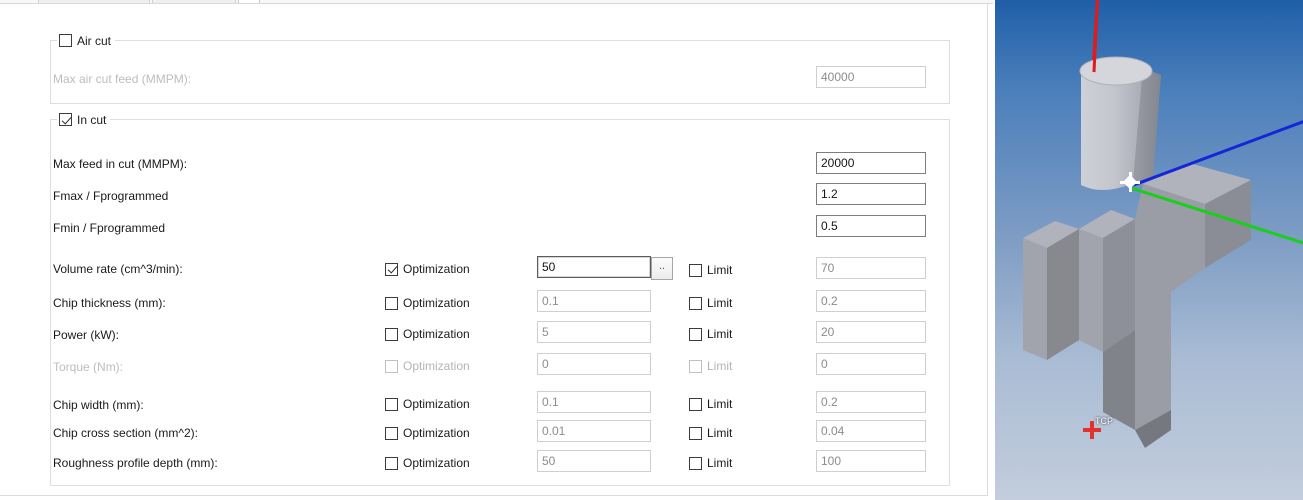 The width and height of the screenshot is (1303, 500). What do you see at coordinates (871, 226) in the screenshot?
I see `fmin-fprogrammed-input` at bounding box center [871, 226].